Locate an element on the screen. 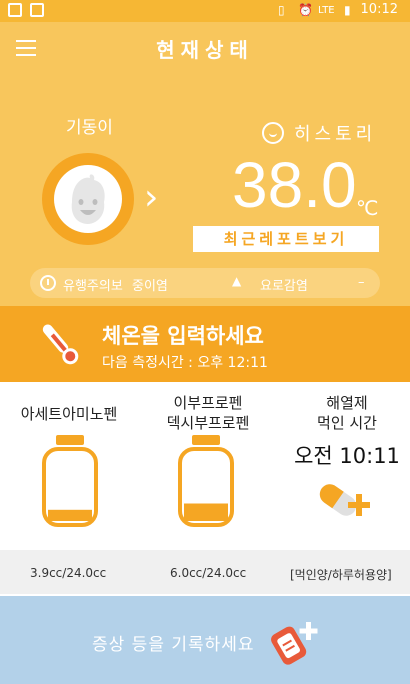  acetaminophen-dose: 3.9cc/24.0cc is located at coordinates (68, 573).